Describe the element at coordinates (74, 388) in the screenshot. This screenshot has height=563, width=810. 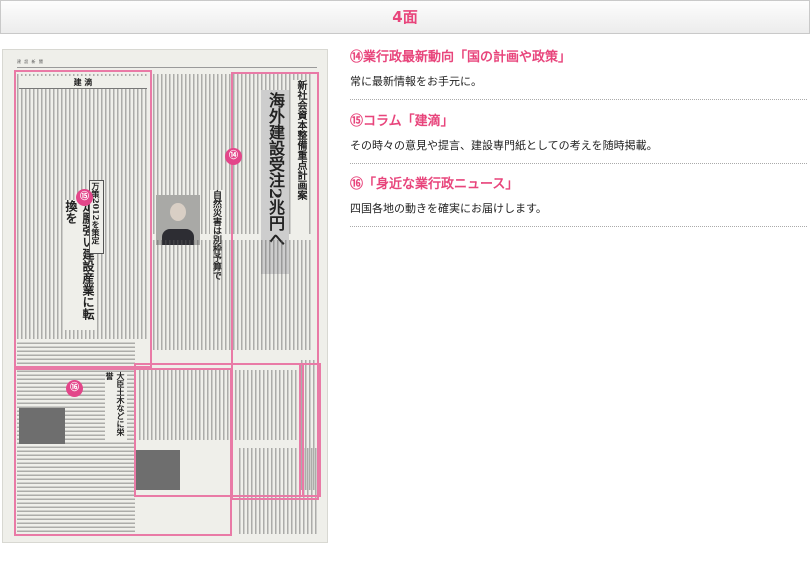
I see `badge-16: ⑯` at that location.